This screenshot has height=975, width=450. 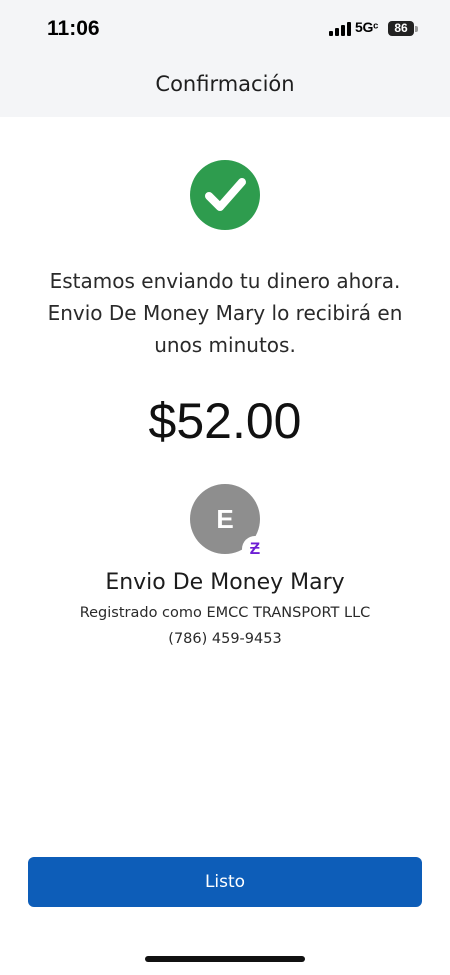 What do you see at coordinates (416, 29) in the screenshot?
I see `battery-nub` at bounding box center [416, 29].